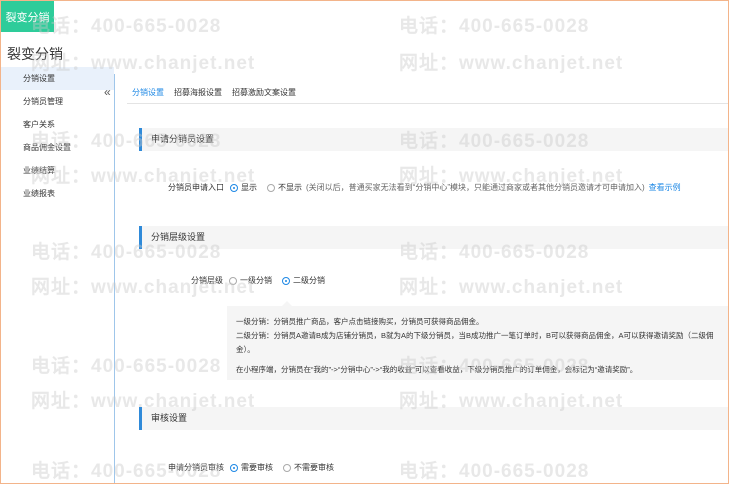  I want to click on sidebar-divider, so click(114, 278).